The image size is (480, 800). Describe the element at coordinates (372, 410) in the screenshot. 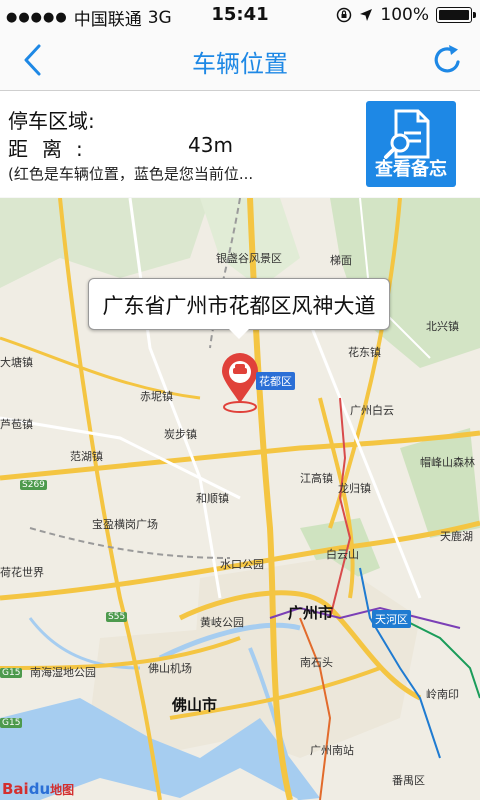

I see `map-label: 广州白云` at that location.